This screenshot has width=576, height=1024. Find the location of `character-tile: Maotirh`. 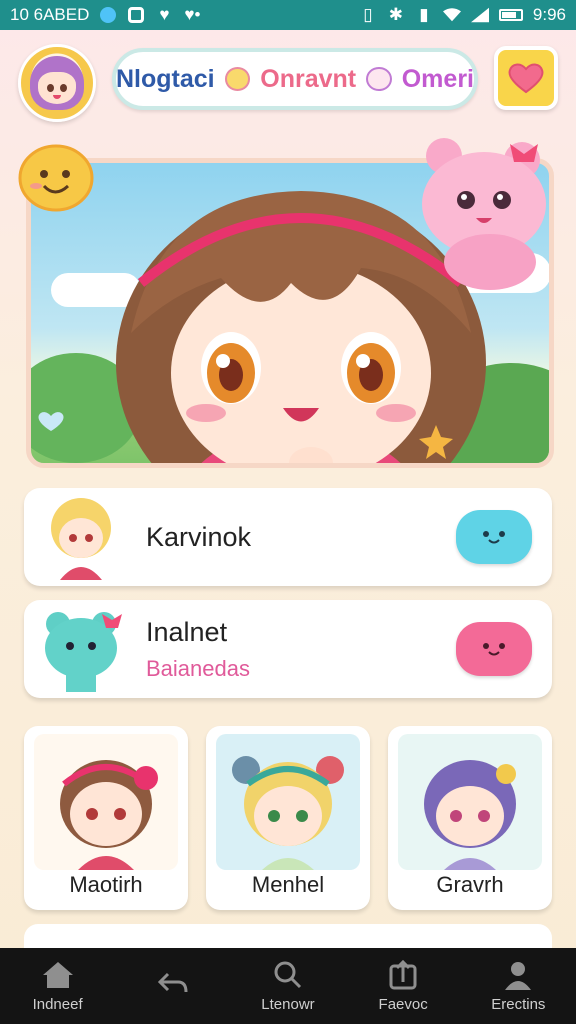

character-tile: Maotirh is located at coordinates (106, 818).